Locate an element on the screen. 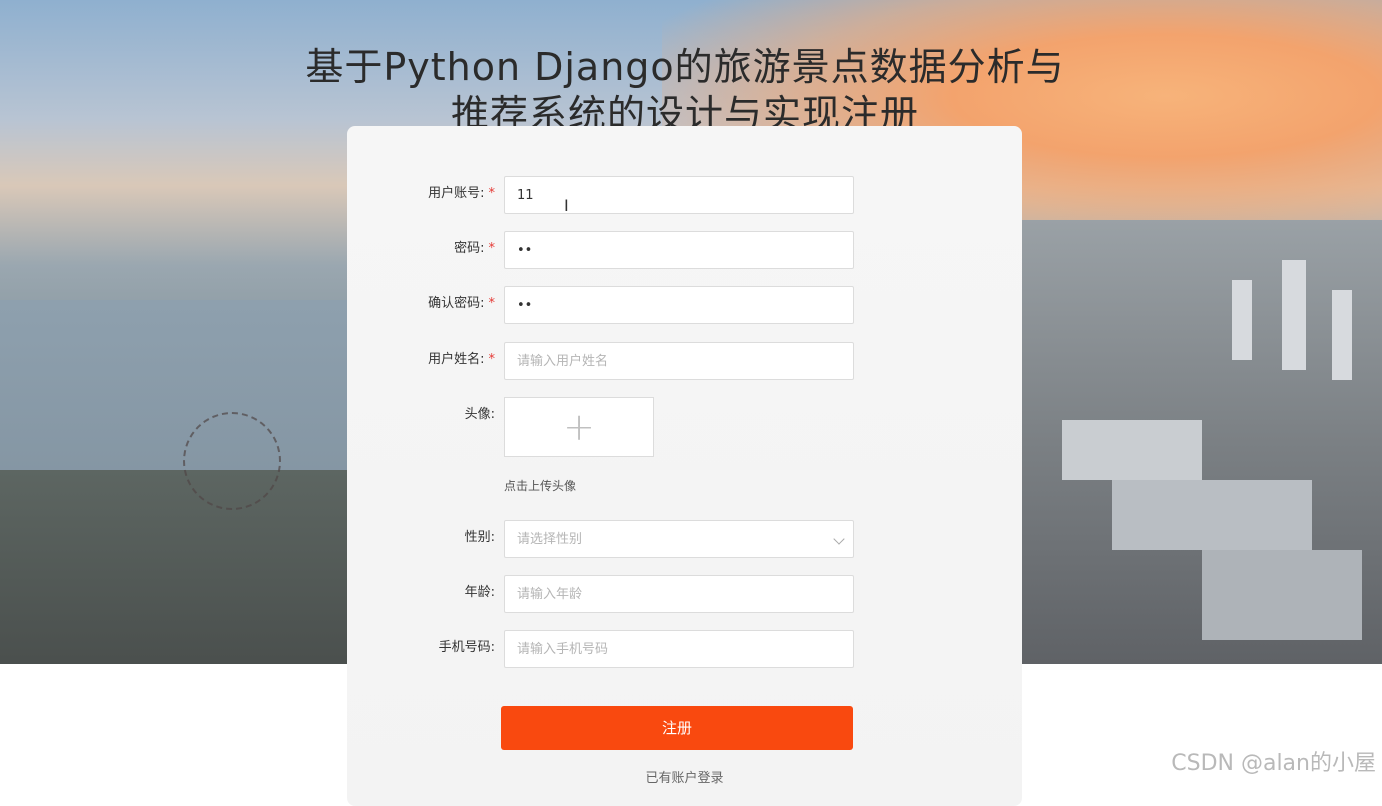 The height and width of the screenshot is (806, 1382). password-row: 密码: * •• is located at coordinates (684, 251).